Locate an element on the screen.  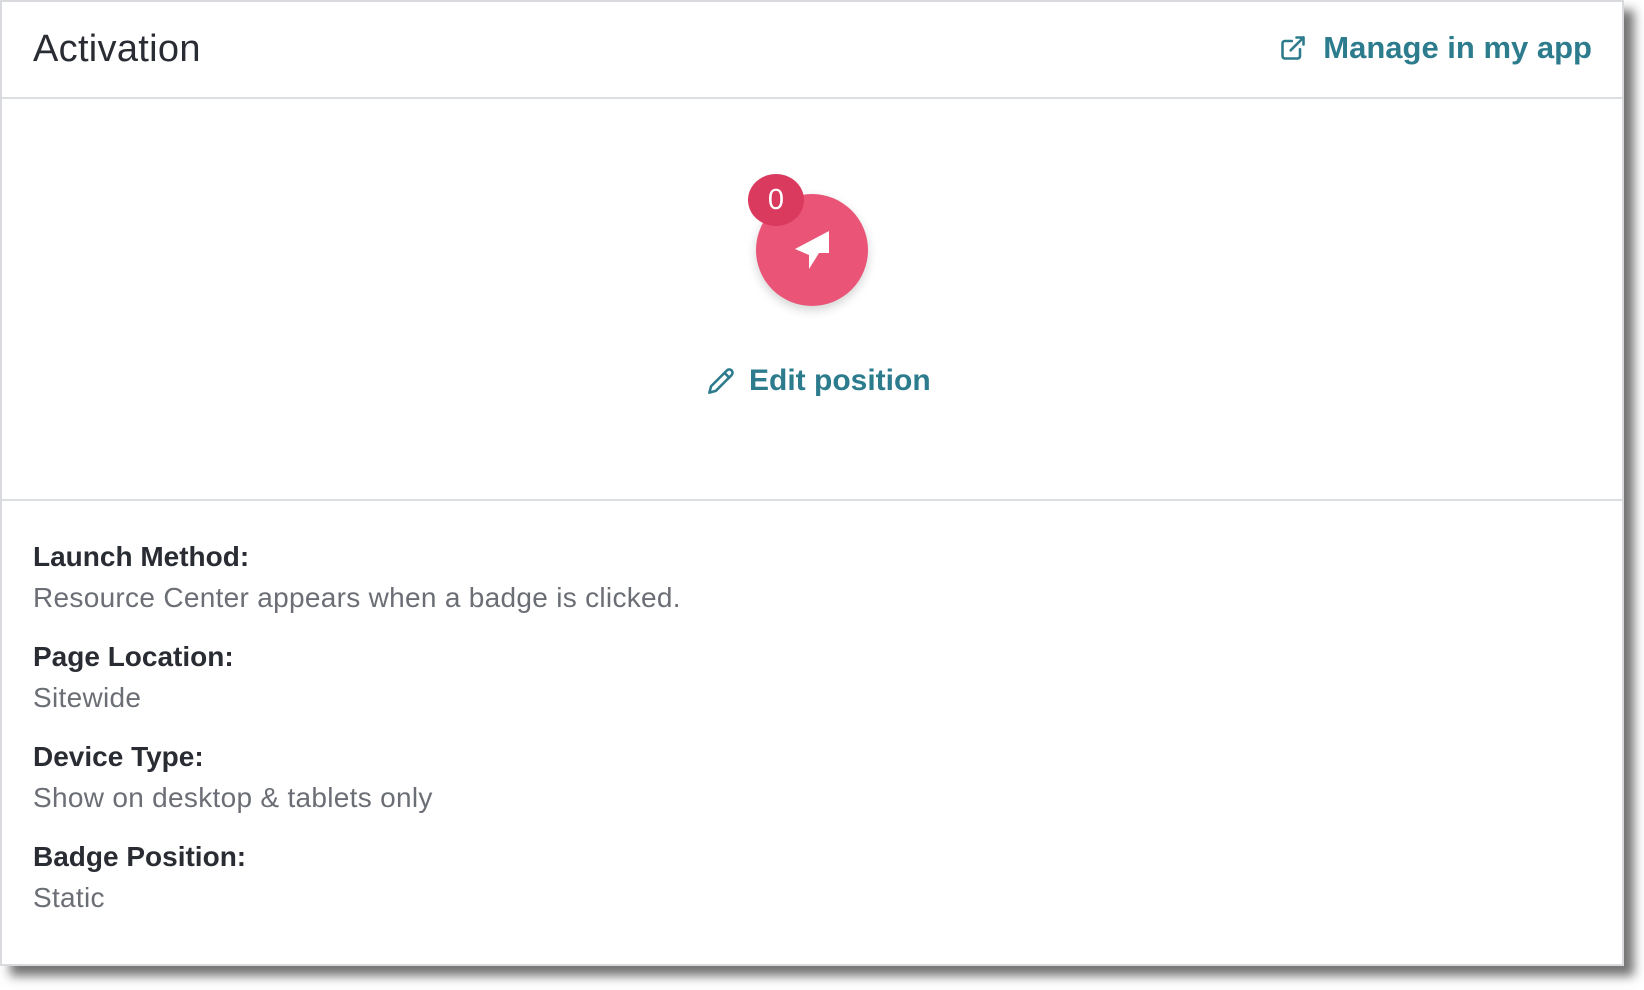
badge-count: 0 is located at coordinates (776, 200).